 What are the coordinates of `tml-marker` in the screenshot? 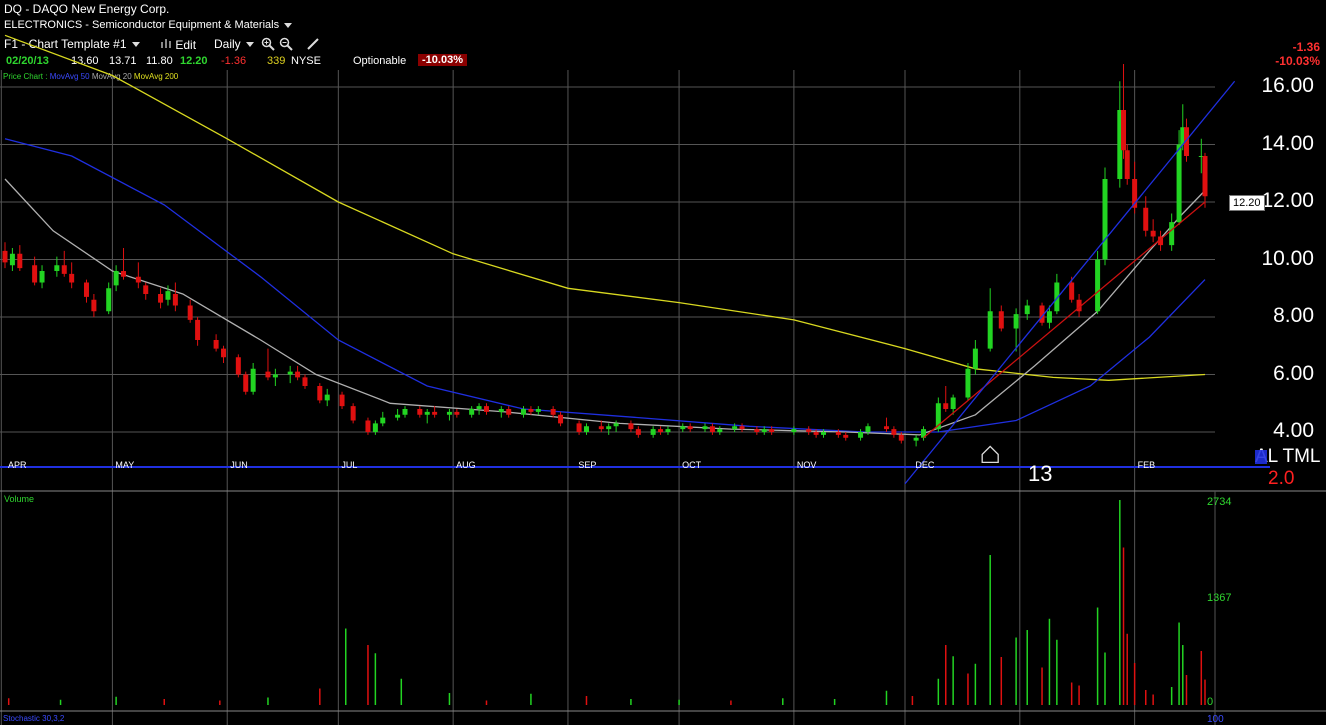 It's located at (1261, 457).